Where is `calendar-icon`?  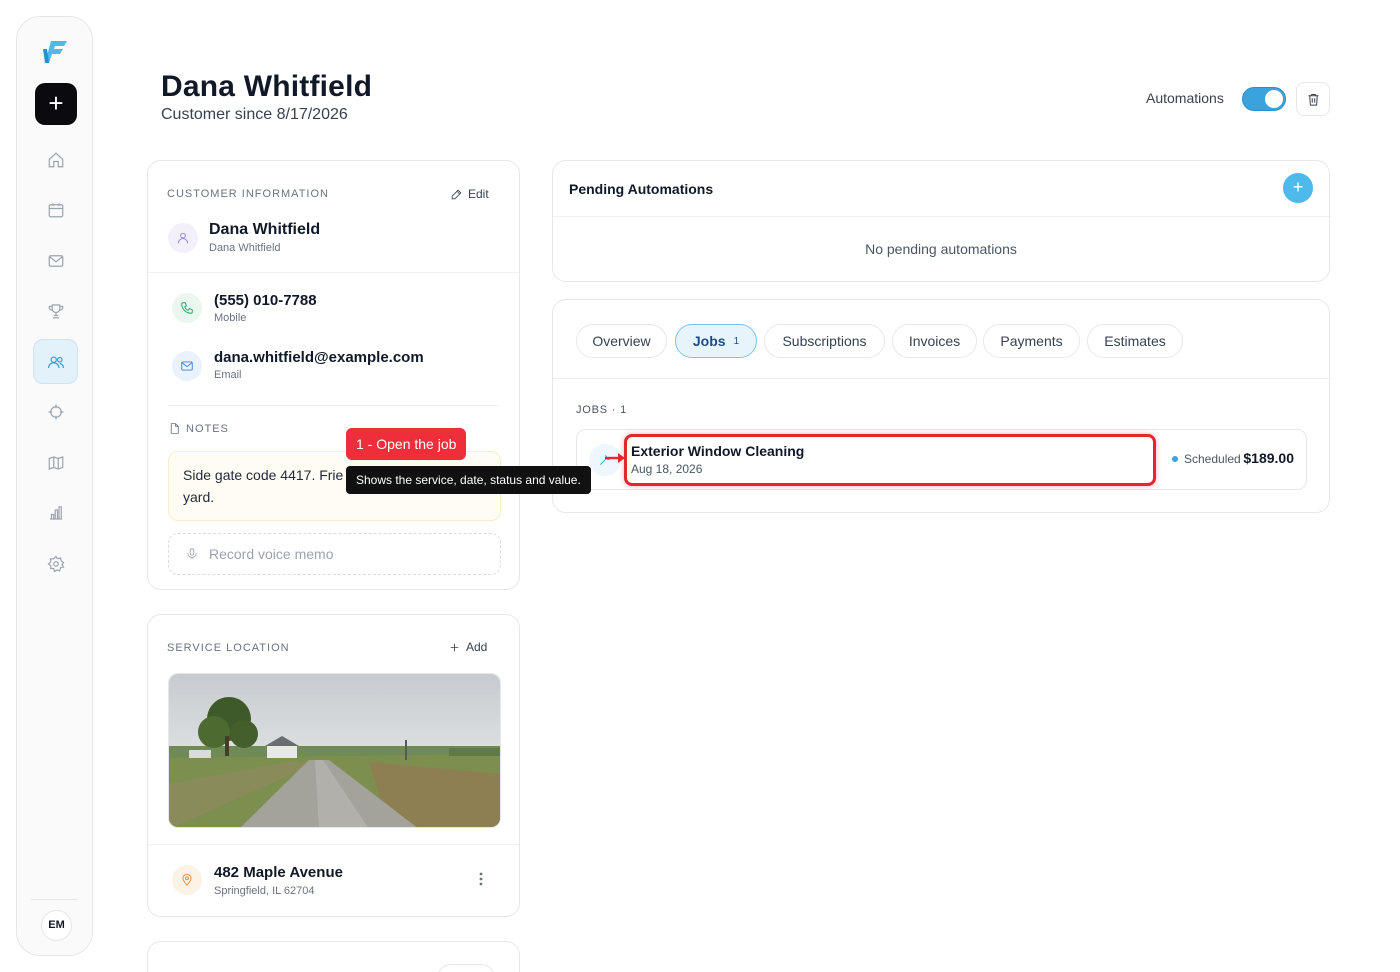 calendar-icon is located at coordinates (55, 209).